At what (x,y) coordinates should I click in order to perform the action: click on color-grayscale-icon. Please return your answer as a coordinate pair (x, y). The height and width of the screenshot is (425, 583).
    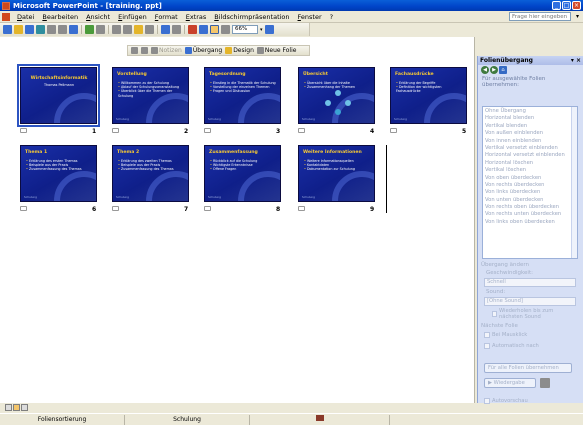
    Looking at the image, I should click on (214, 29).